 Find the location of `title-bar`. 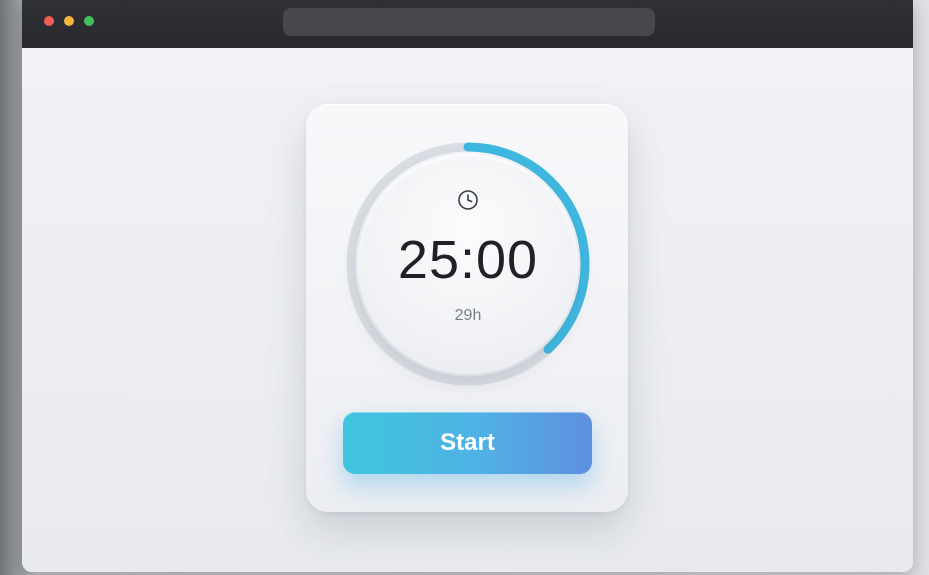

title-bar is located at coordinates (467, 24).